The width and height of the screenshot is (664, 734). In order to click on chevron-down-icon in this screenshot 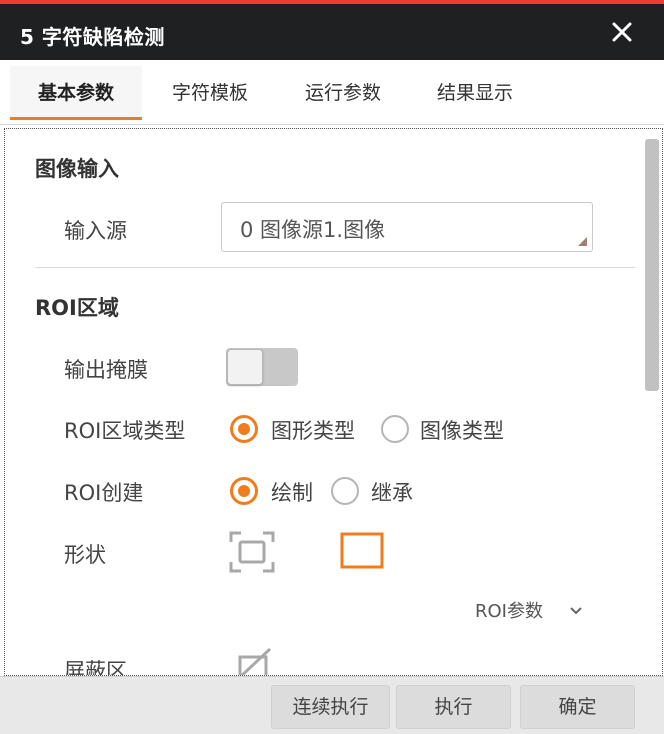, I will do `click(576, 610)`.